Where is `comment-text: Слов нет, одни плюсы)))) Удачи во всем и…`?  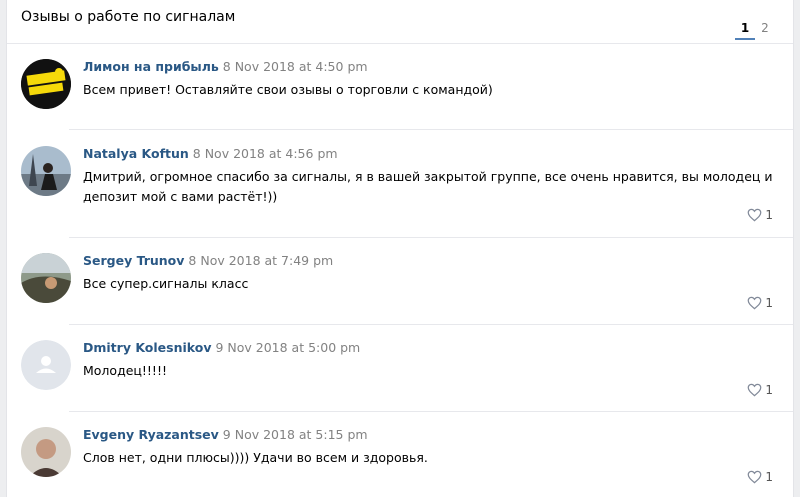
comment-text: Слов нет, одни плюсы)))) Удачи во всем и… is located at coordinates (255, 457).